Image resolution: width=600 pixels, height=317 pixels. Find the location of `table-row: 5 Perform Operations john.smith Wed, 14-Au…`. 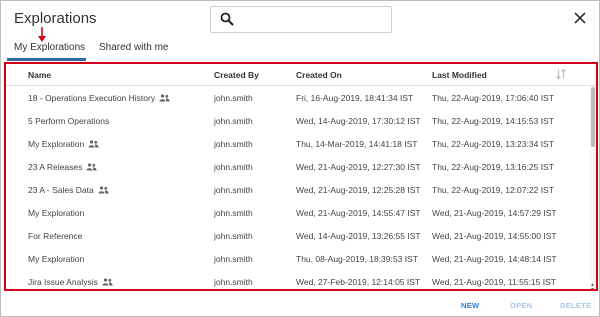

table-row: 5 Perform Operations john.smith Wed, 14-Au… is located at coordinates (298, 120).